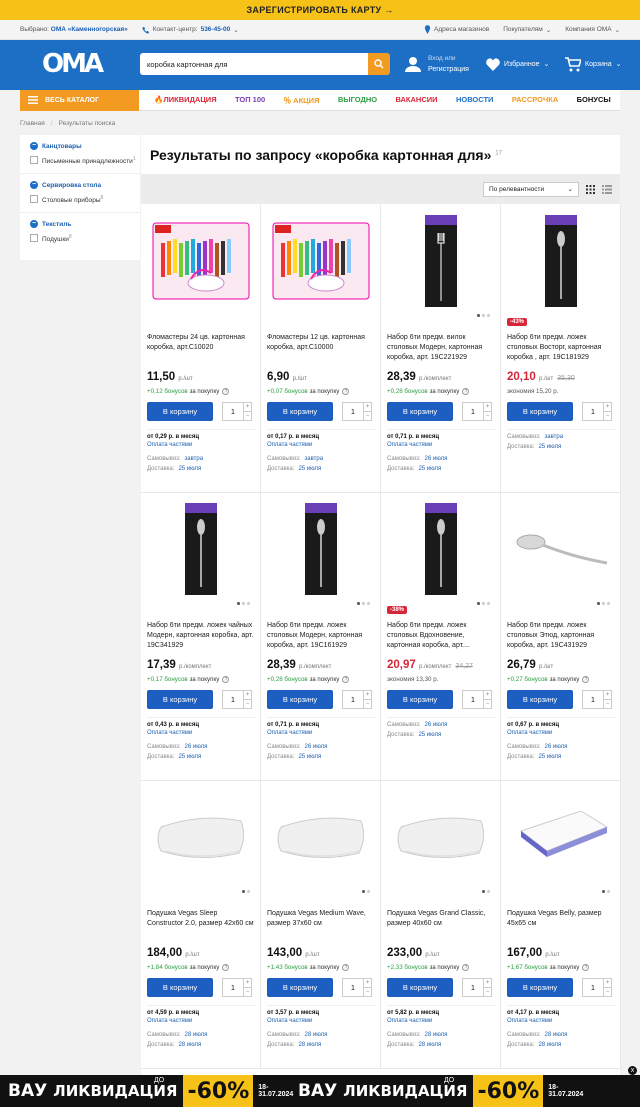 This screenshot has height=1107, width=640. I want to click on close-icon: x, so click(632, 1070).